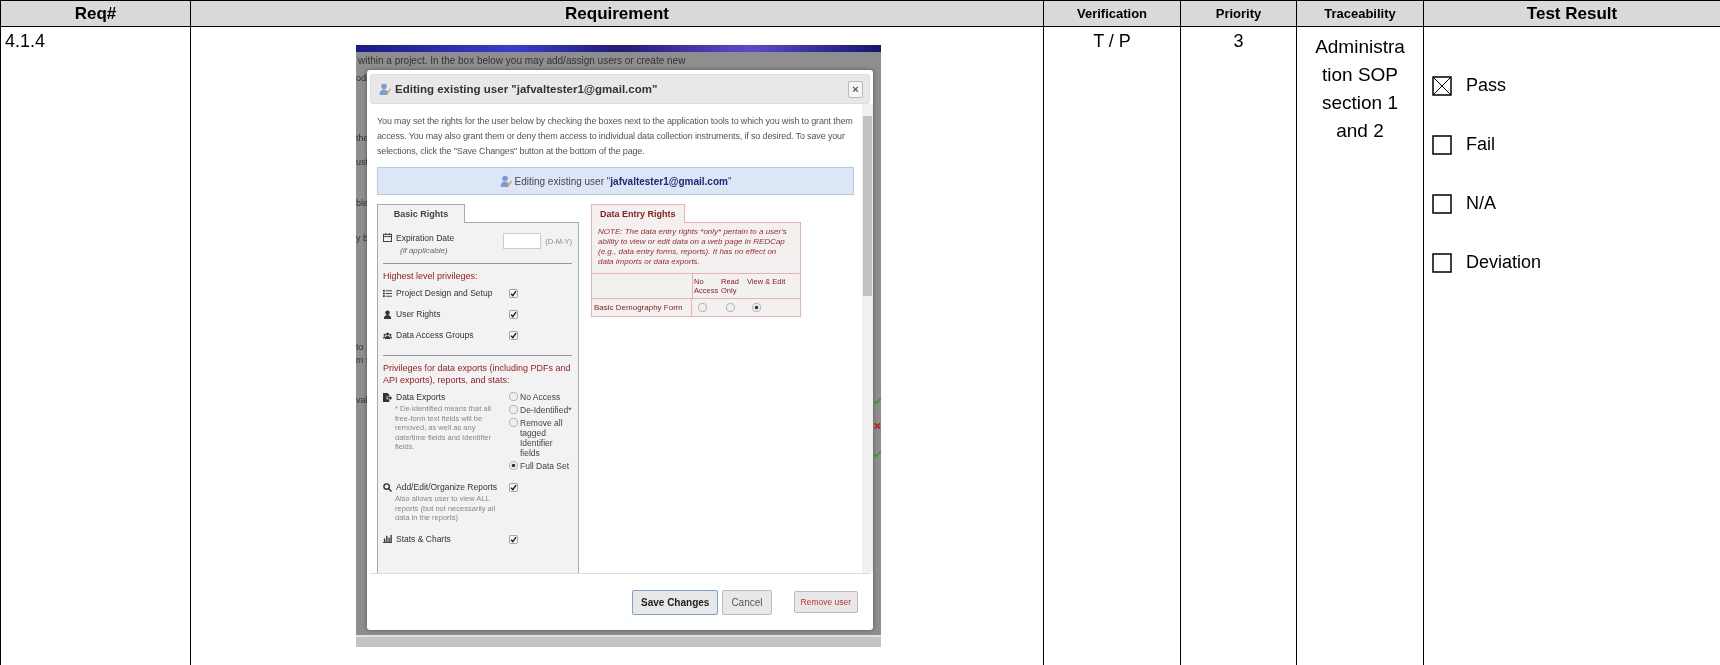 The height and width of the screenshot is (665, 1720). What do you see at coordinates (522, 60) in the screenshot?
I see `page-text: within a project. In the box below you may add/assign users or create new` at bounding box center [522, 60].